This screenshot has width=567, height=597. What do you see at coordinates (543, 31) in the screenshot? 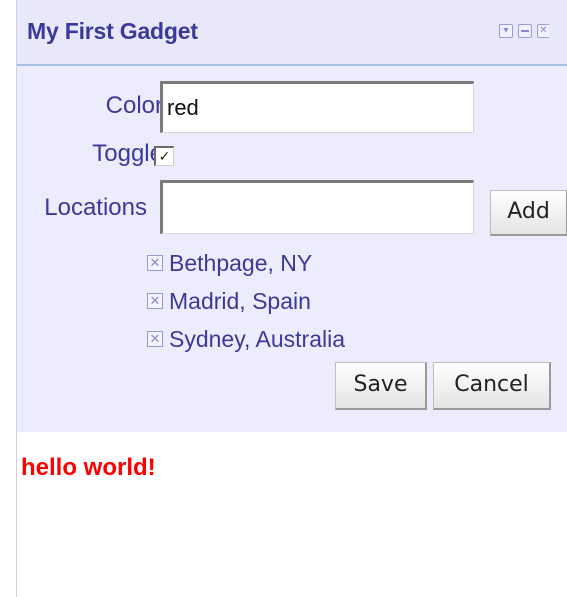
I see `close-icon: ✕` at bounding box center [543, 31].